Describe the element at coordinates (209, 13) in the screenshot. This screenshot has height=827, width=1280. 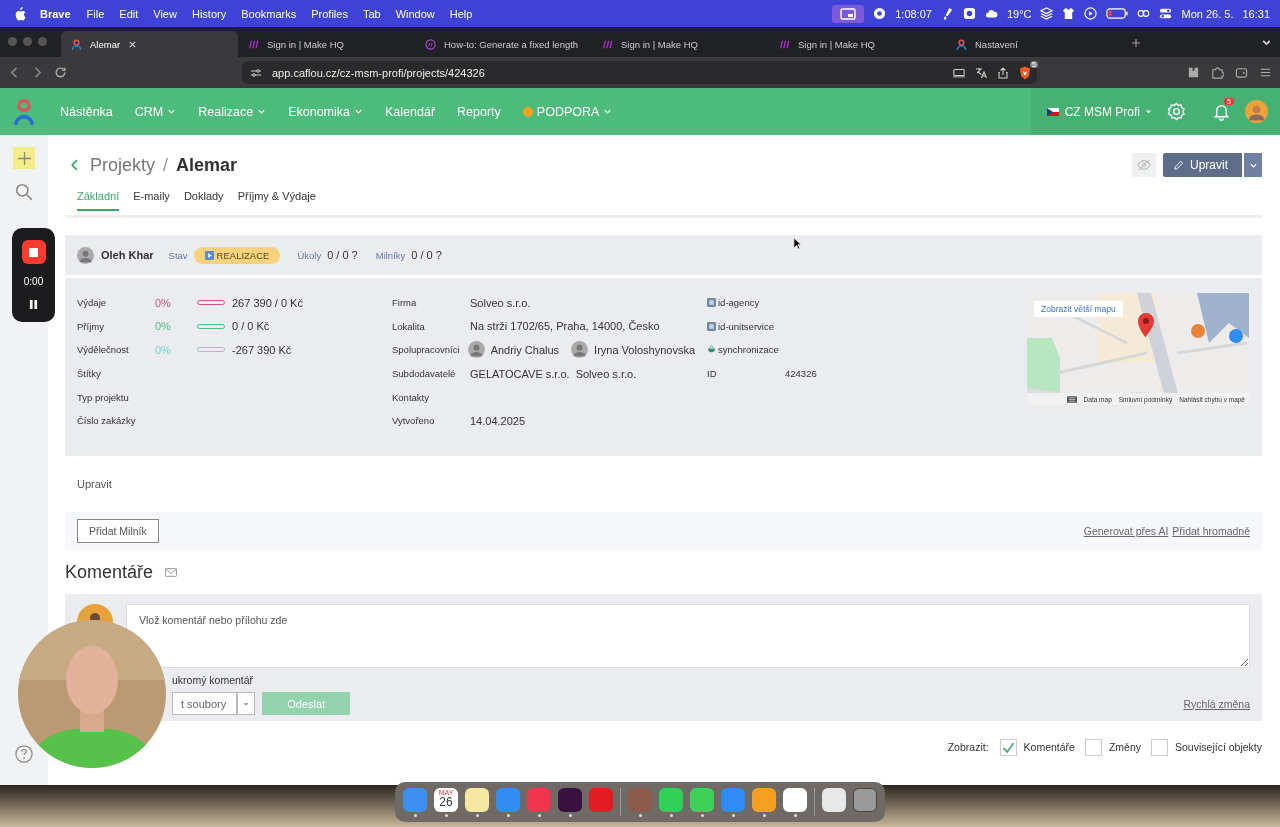
I see `menu-item: History` at that location.